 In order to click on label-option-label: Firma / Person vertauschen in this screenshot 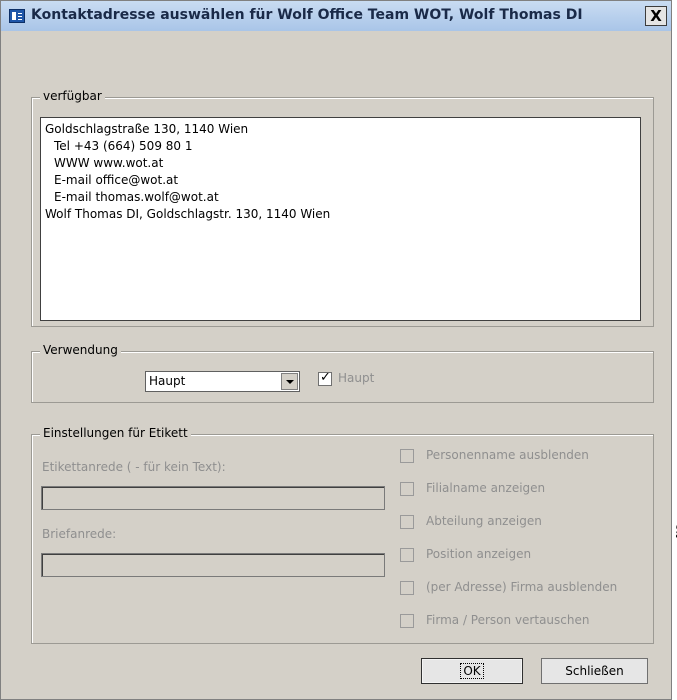, I will do `click(508, 620)`.